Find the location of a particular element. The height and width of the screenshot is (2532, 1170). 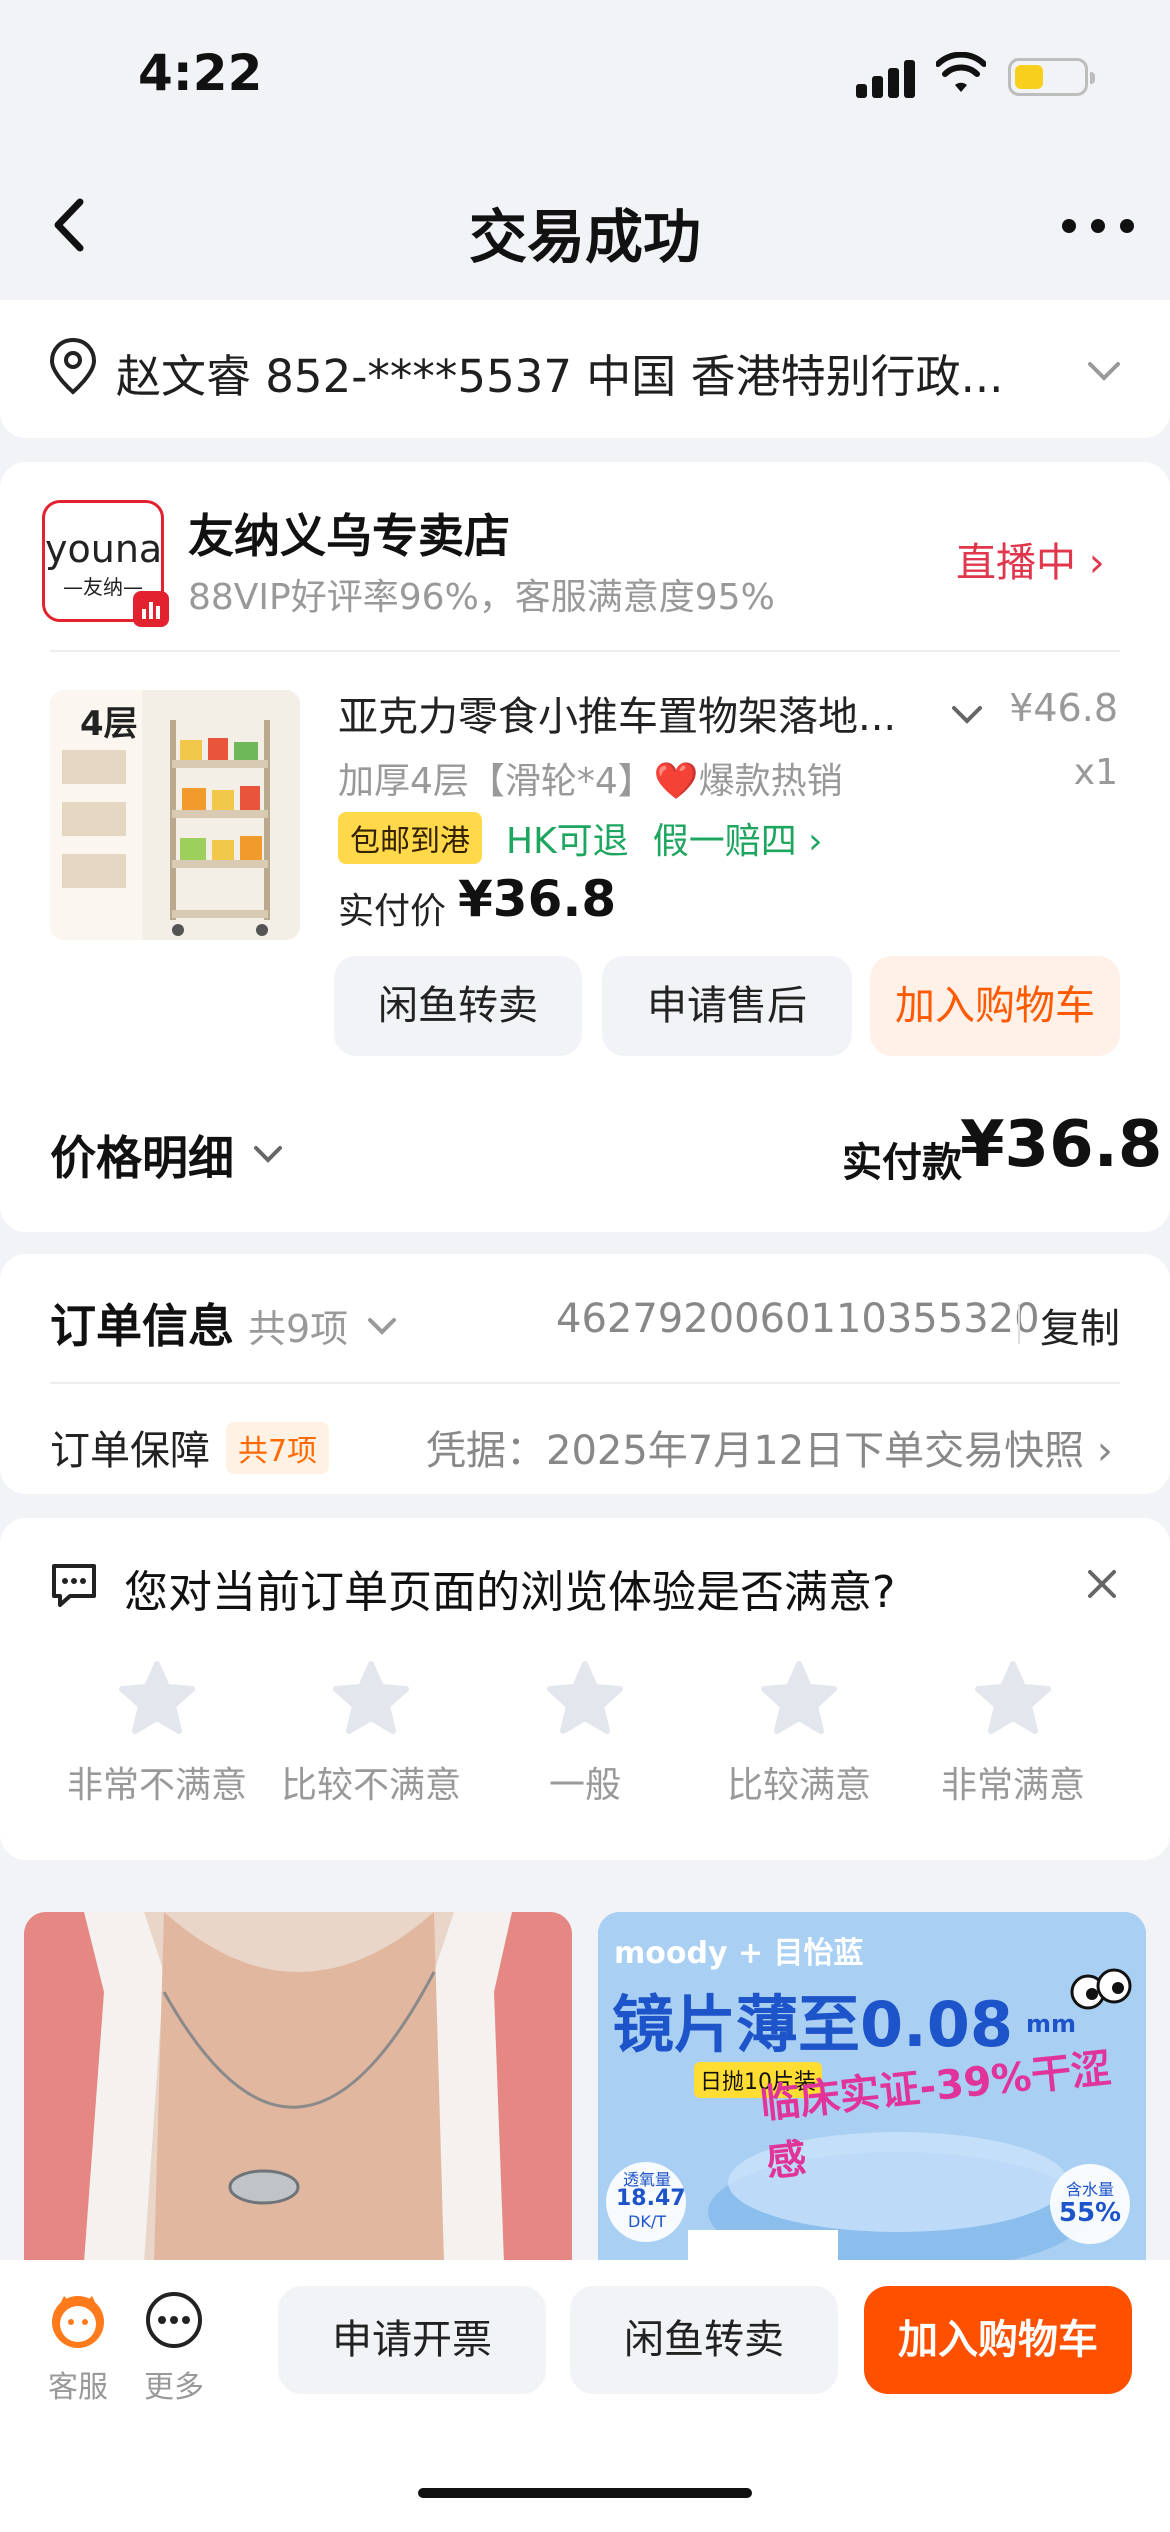

order-number: 4627920060110355320 is located at coordinates (798, 1319).